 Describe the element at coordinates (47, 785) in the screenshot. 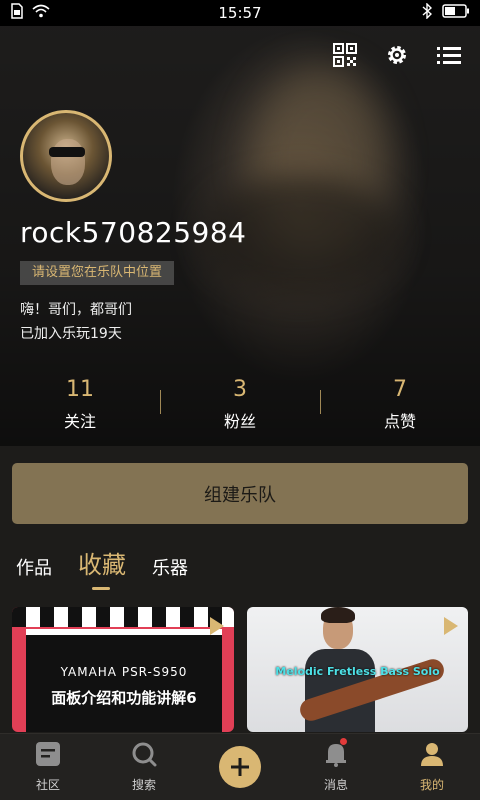

I see `nav-label: 社区` at that location.